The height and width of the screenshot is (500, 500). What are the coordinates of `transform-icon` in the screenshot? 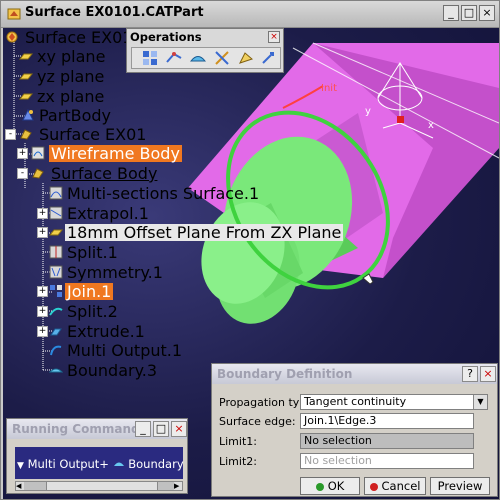 It's located at (268, 58).